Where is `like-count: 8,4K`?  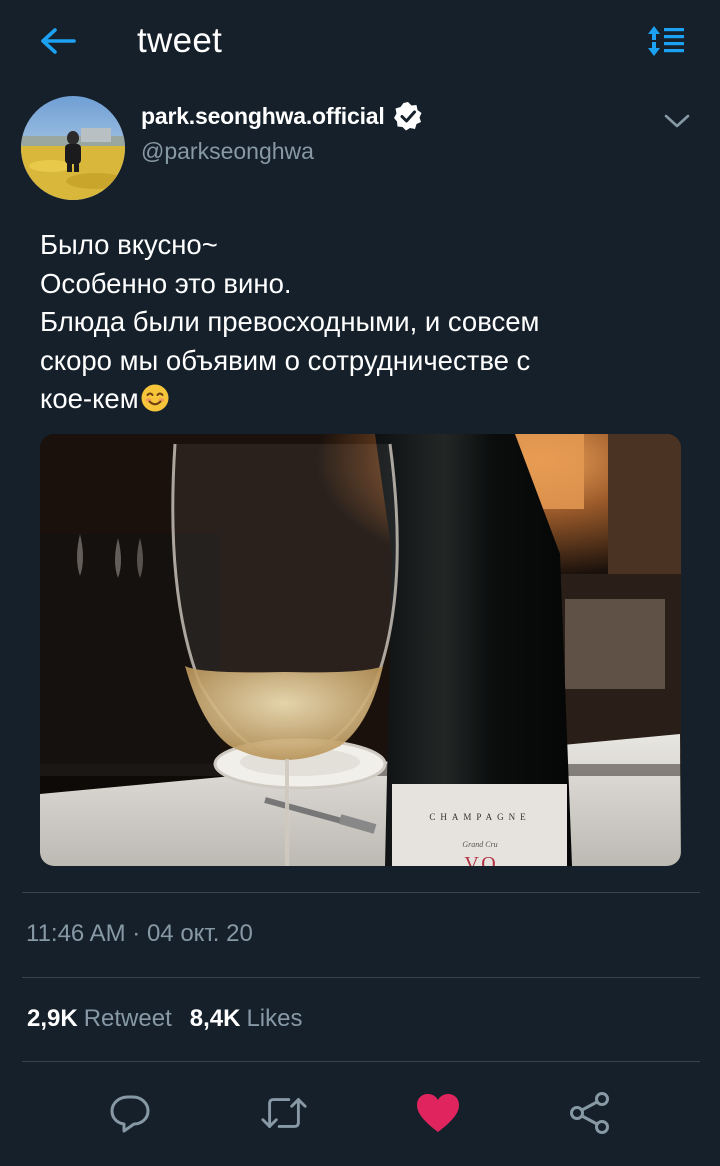 like-count: 8,4K is located at coordinates (215, 1019).